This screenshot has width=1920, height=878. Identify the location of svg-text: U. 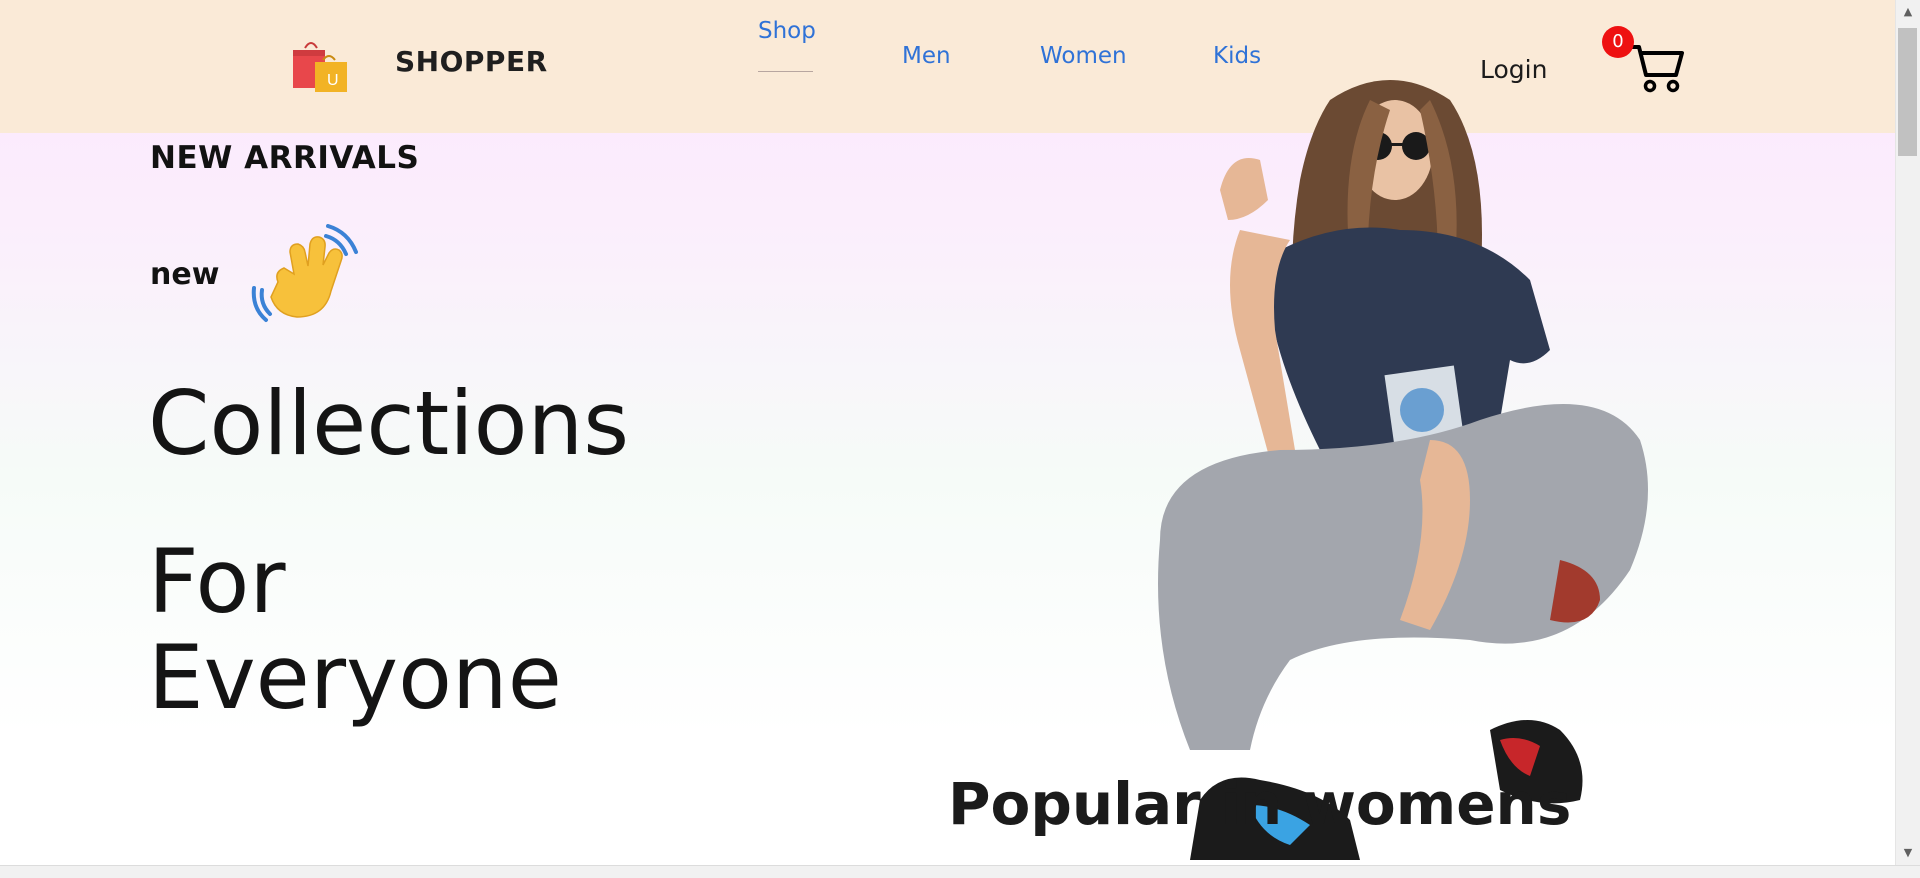
(333, 80).